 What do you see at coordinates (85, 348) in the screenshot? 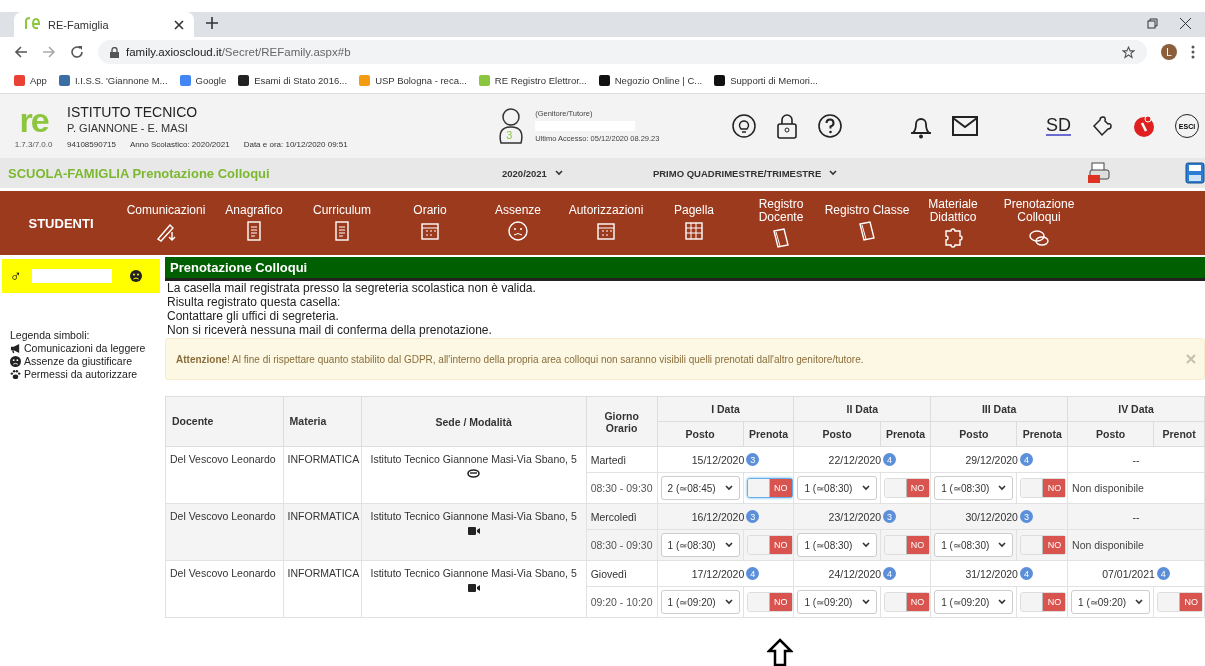
I see `legend-item: Comunicazioni da leggere` at bounding box center [85, 348].